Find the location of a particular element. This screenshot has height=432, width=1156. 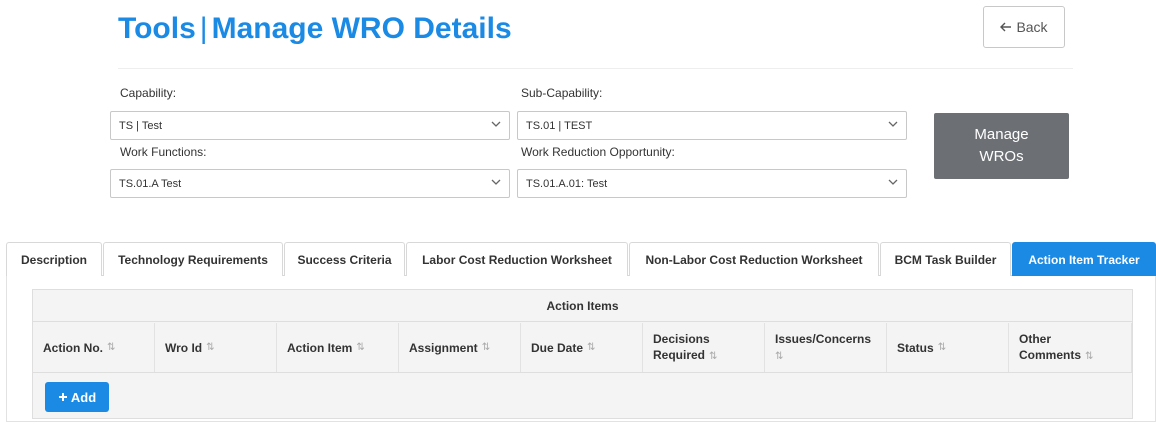

sub-capability-select: TS.01 | TEST is located at coordinates (712, 125).